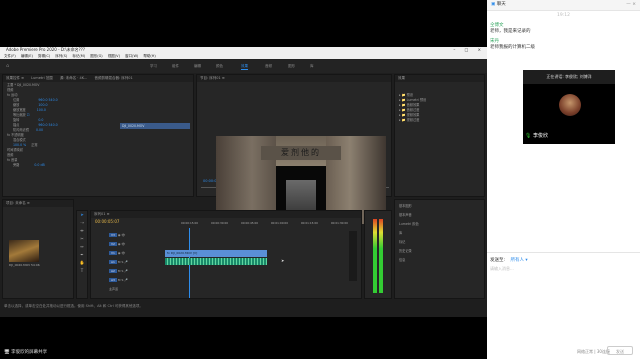 Image resolution: width=640 pixels, height=359 pixels. Describe the element at coordinates (118, 235) in the screenshot. I see `track-header: V3 ◉ 👁` at that location.